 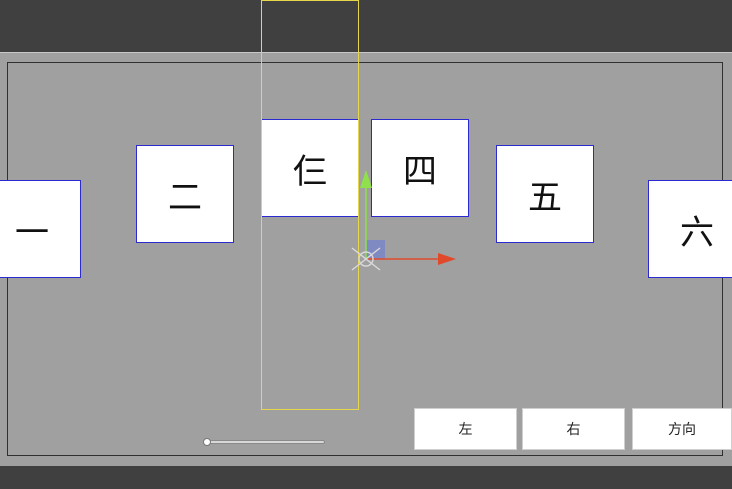 I want to click on slider-handle, so click(x=207, y=442).